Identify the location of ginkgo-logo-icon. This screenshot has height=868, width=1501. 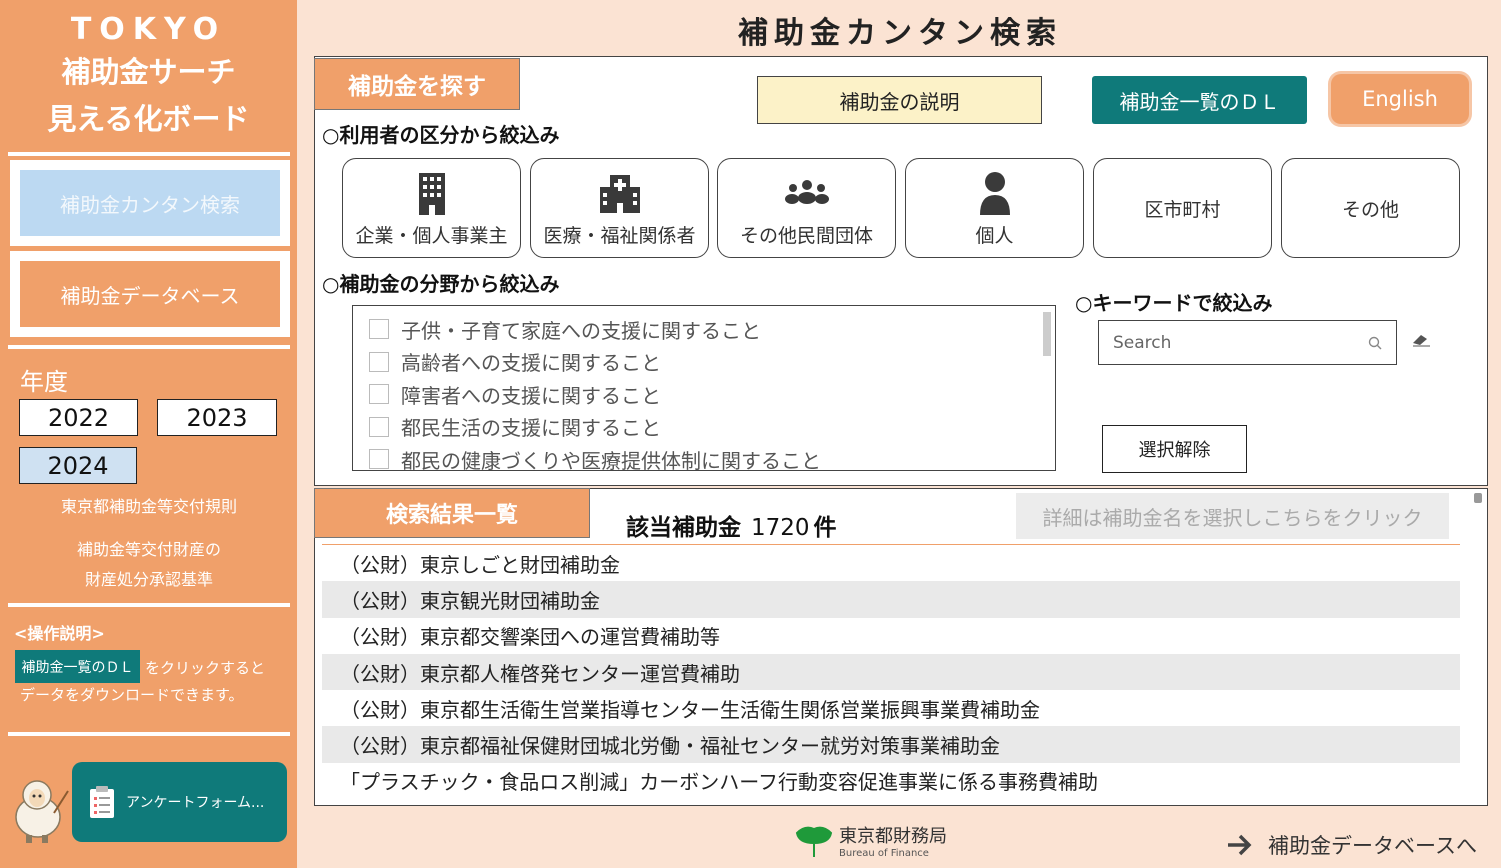
(814, 841).